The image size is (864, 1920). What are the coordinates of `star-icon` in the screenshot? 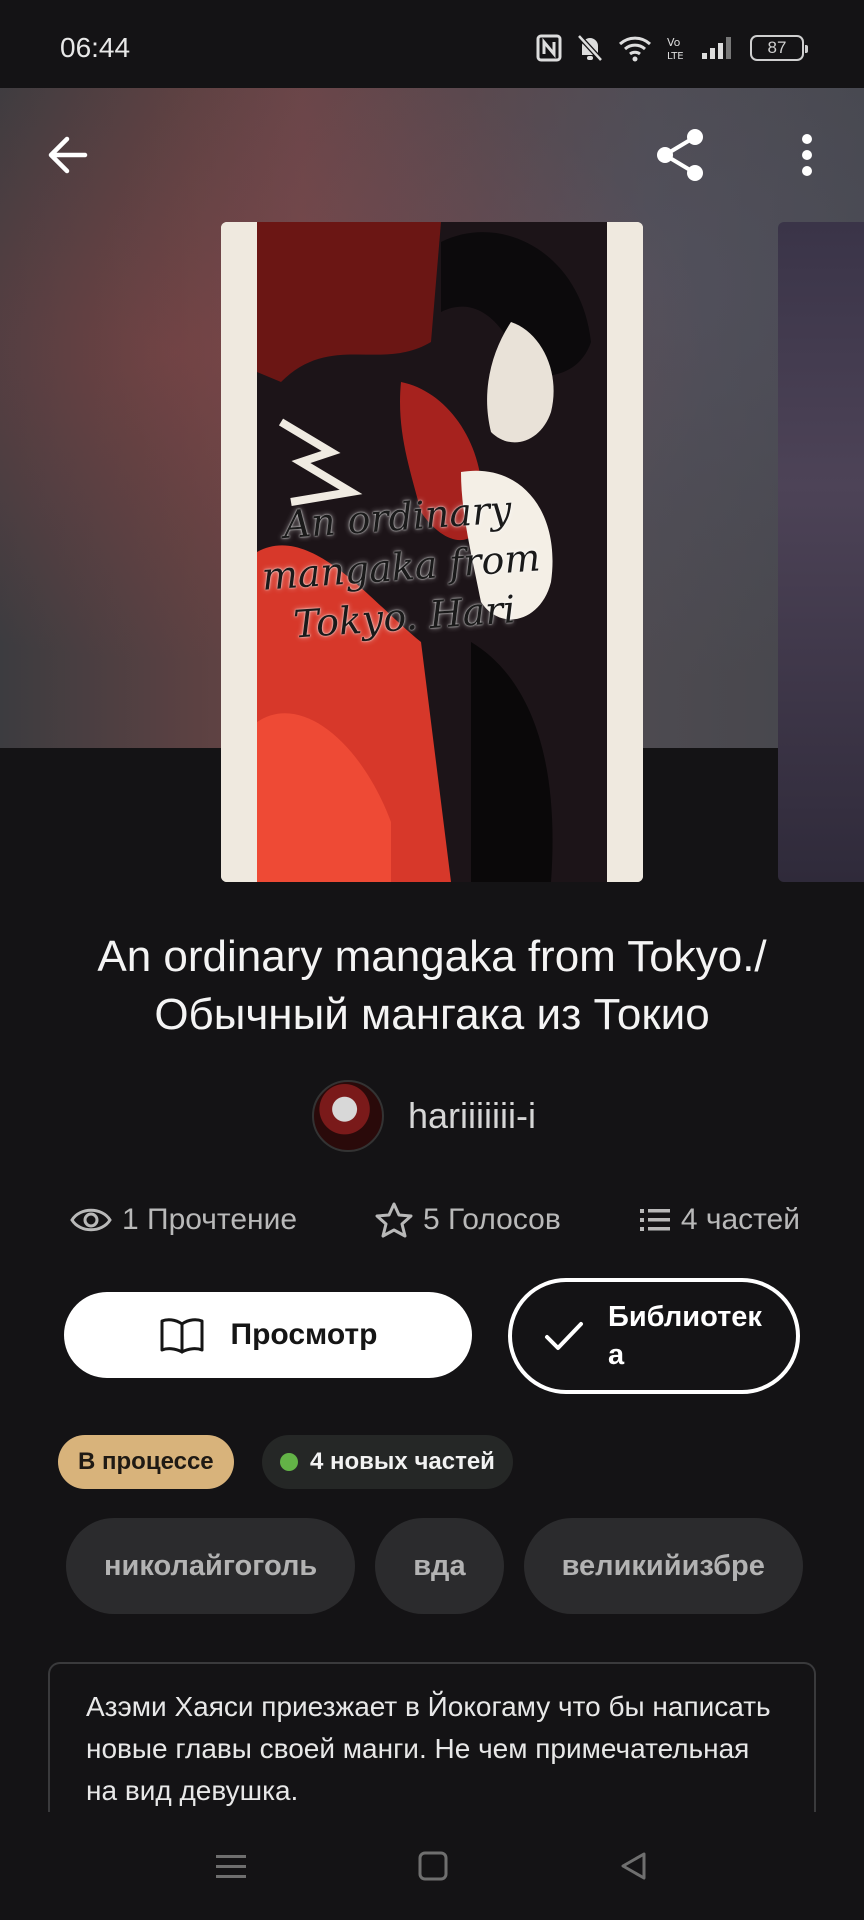 It's located at (394, 1220).